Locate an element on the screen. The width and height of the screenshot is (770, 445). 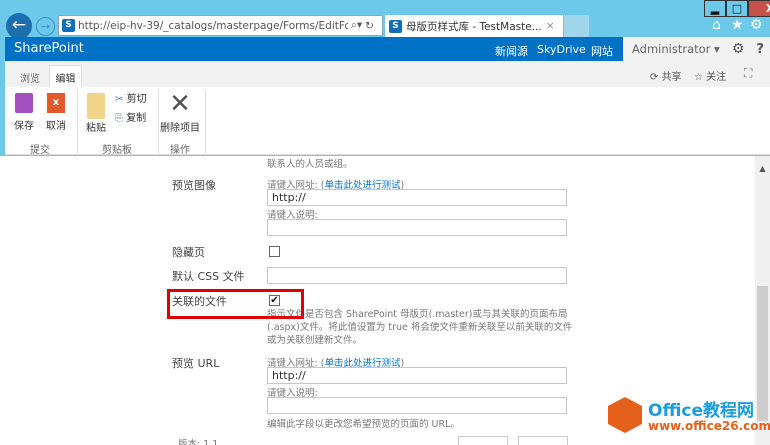
copy-icon: ⎘ is located at coordinates (119, 118).